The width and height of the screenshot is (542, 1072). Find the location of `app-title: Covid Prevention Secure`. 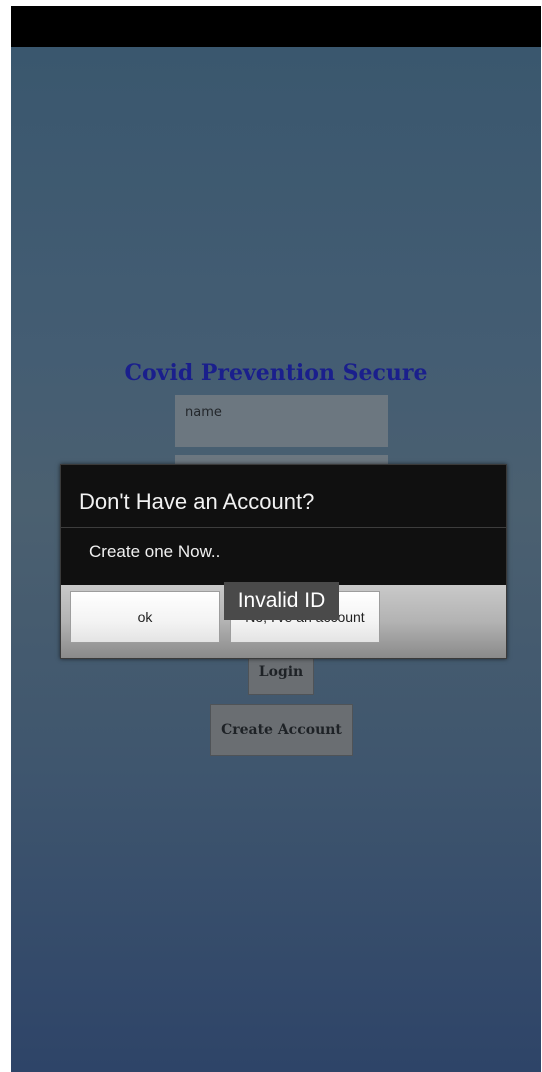

app-title: Covid Prevention Secure is located at coordinates (276, 373).